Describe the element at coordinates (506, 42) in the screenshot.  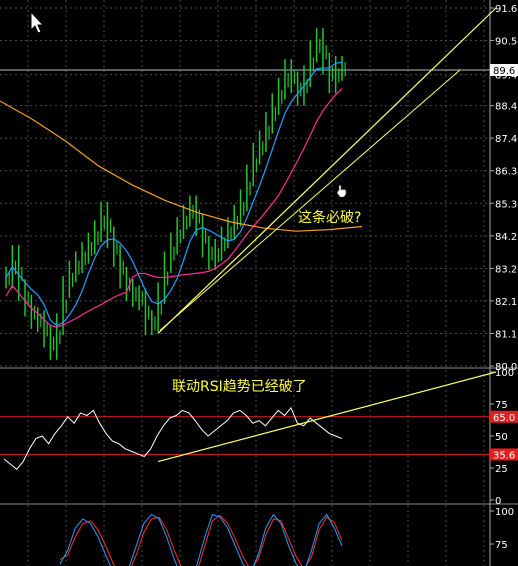
I see `price-tick-label: 90.55` at that location.